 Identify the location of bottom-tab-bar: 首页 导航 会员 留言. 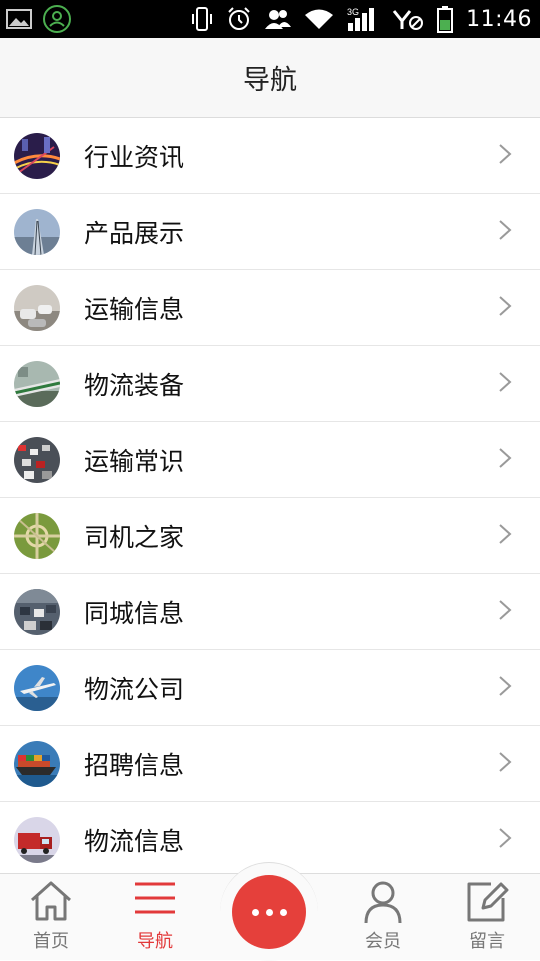
(270, 911).